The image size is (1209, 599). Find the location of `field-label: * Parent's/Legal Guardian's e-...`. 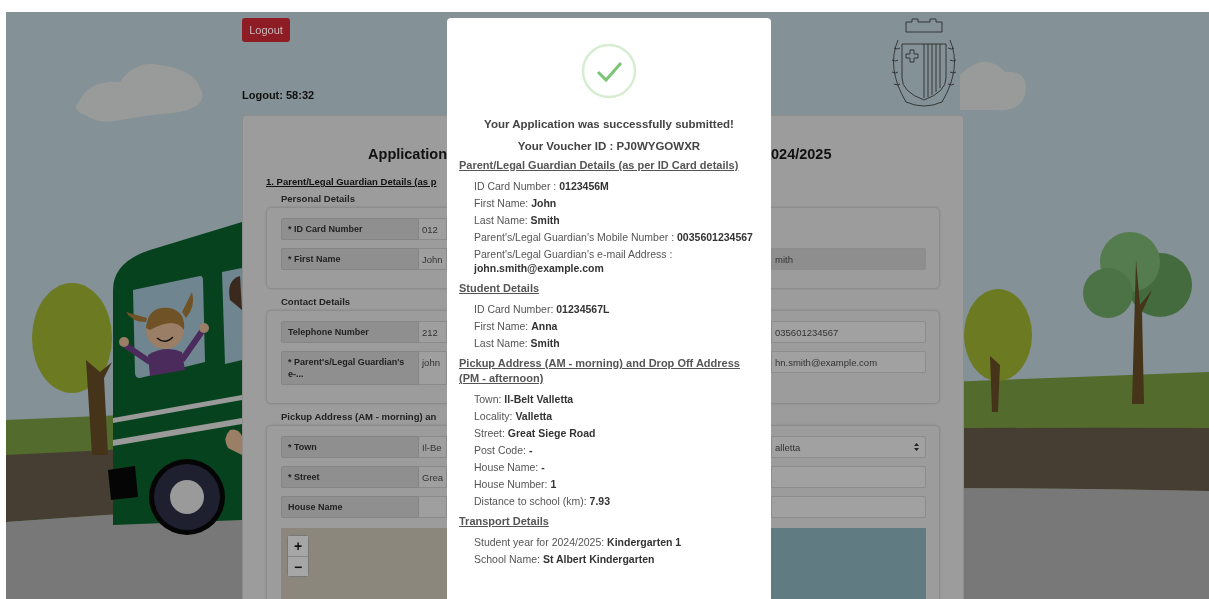

field-label: * Parent's/Legal Guardian's e-... is located at coordinates (350, 368).